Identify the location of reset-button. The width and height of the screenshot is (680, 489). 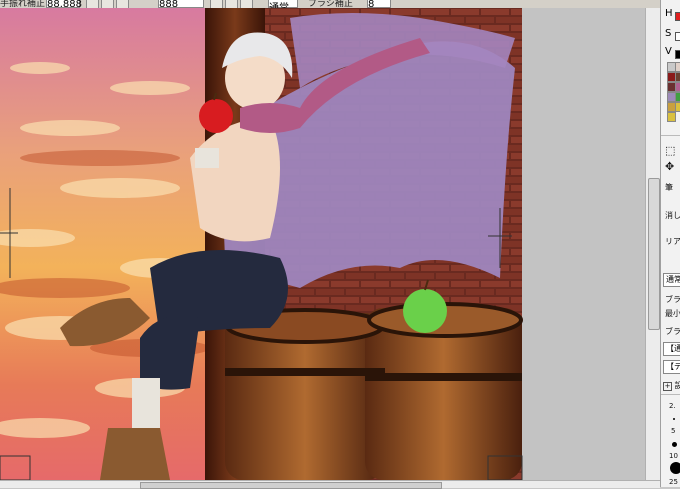
(122, 4).